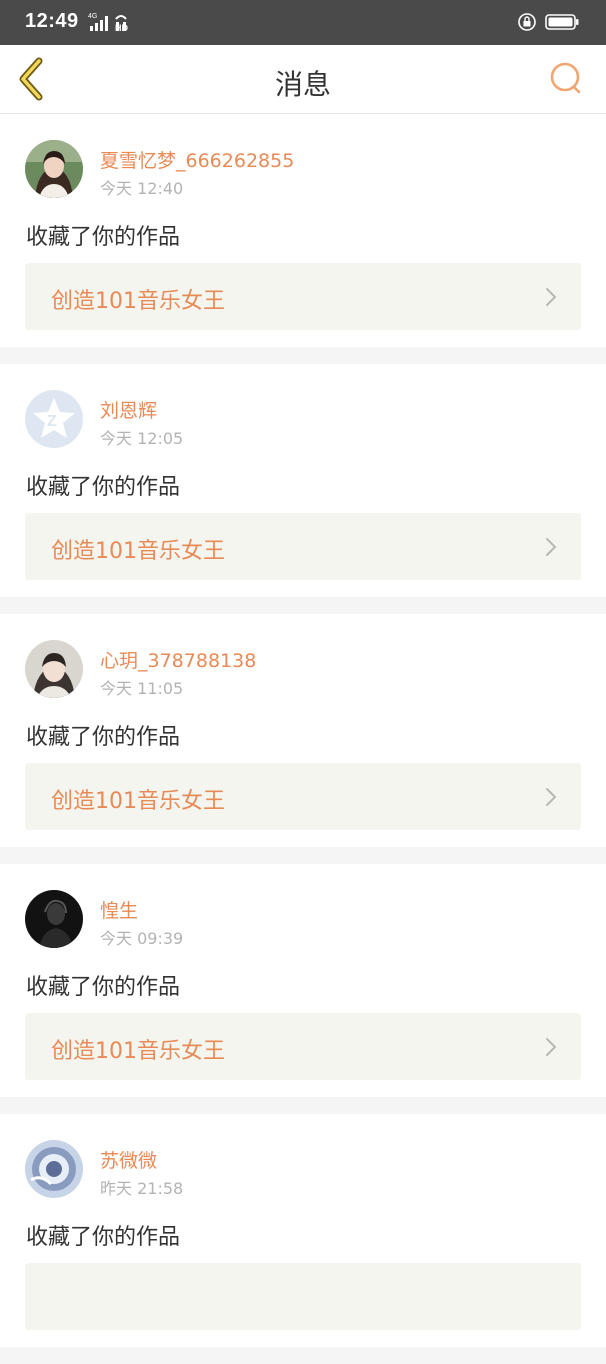 This screenshot has height=1364, width=606. What do you see at coordinates (128, 409) in the screenshot?
I see `username: 刘恩辉` at bounding box center [128, 409].